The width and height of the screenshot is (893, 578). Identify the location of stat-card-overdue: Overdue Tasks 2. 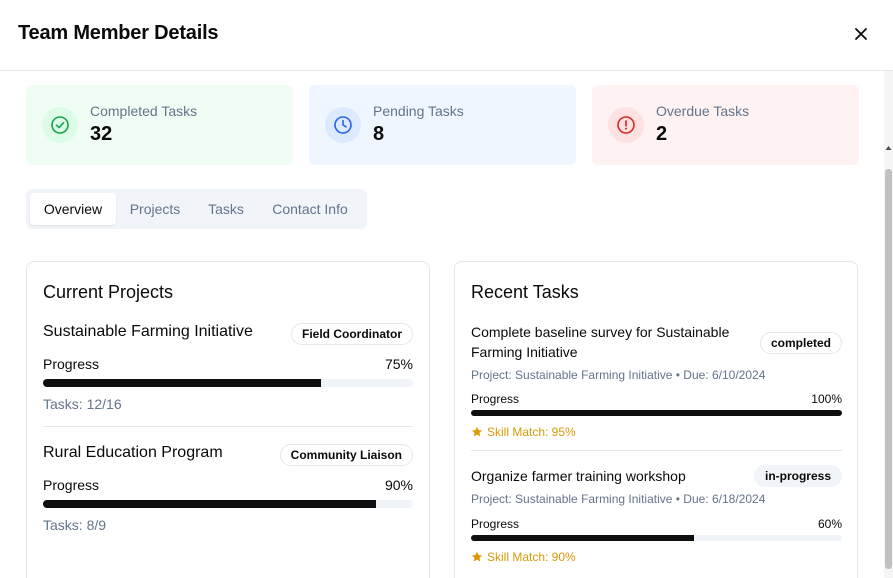
(725, 125).